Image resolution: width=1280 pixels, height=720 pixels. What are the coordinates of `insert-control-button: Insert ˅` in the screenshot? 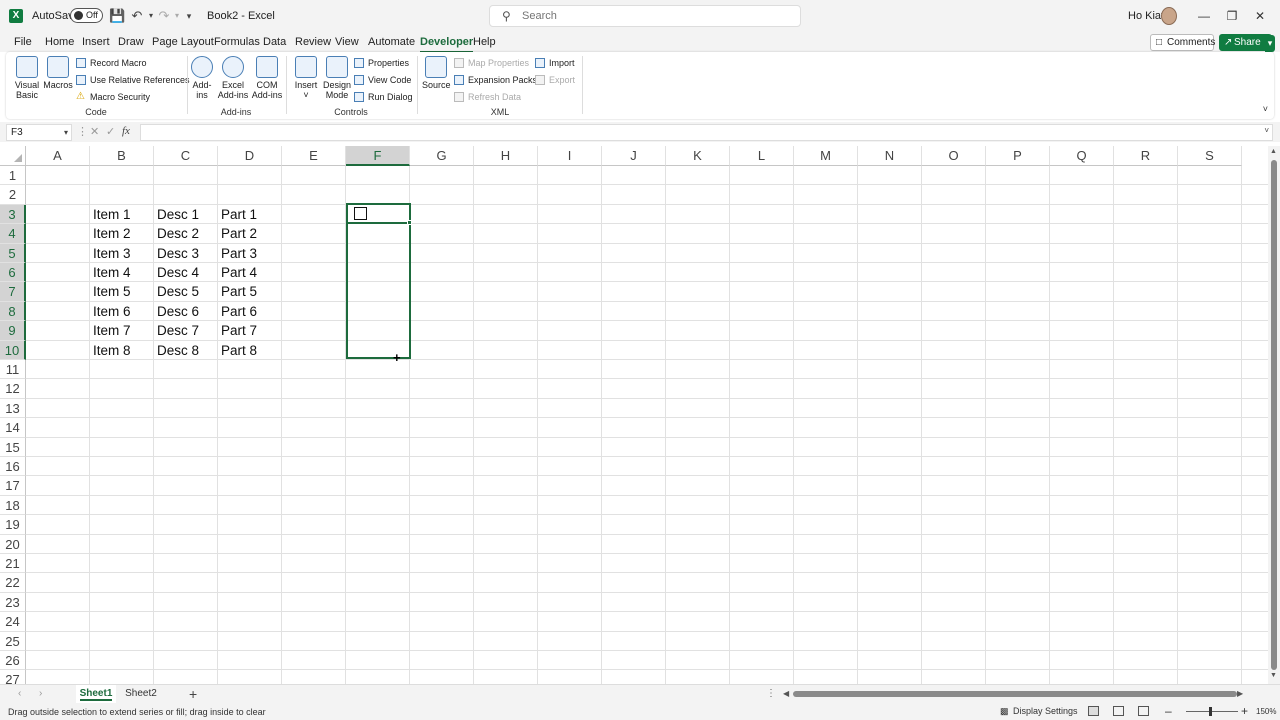 It's located at (306, 78).